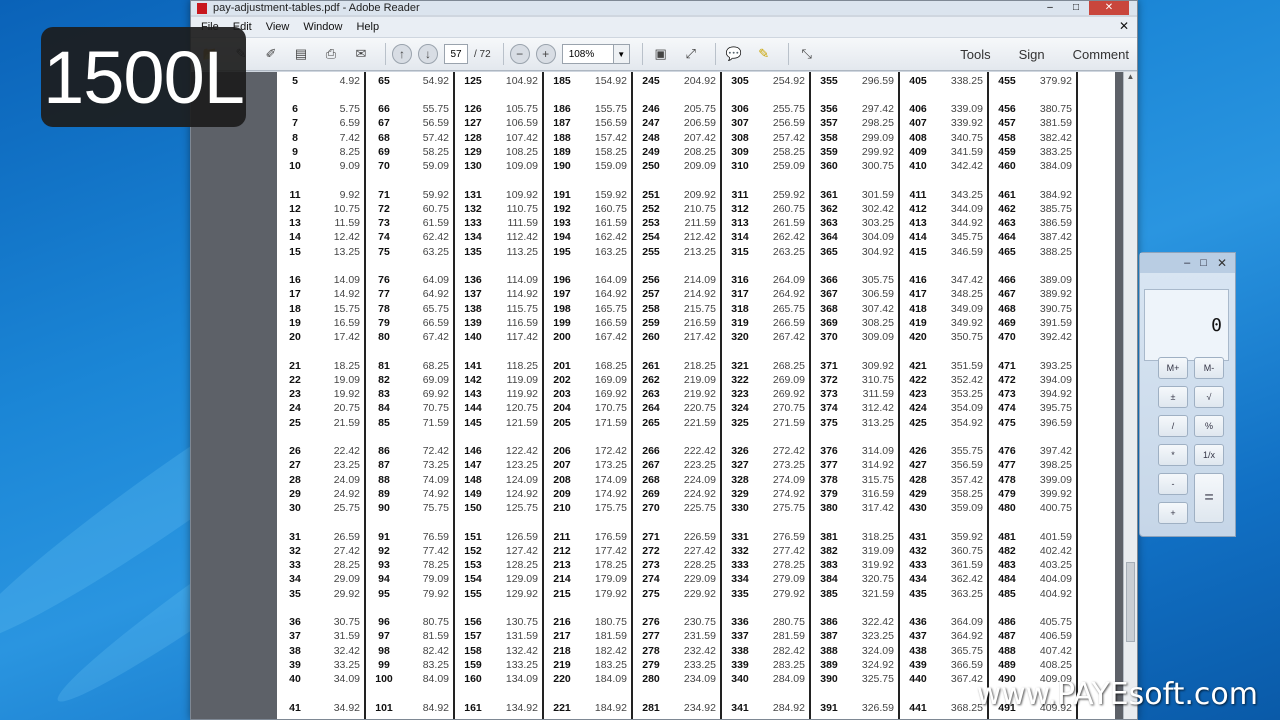 This screenshot has width=1280, height=720. I want to click on adjustment-value: 127.42, so click(521, 550).